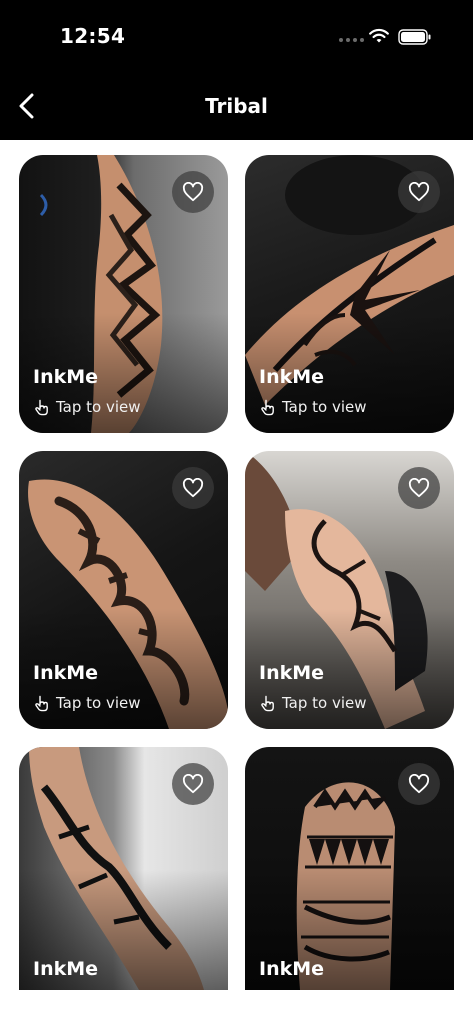 The width and height of the screenshot is (473, 1024). What do you see at coordinates (93, 36) in the screenshot?
I see `status-time: 12:54` at bounding box center [93, 36].